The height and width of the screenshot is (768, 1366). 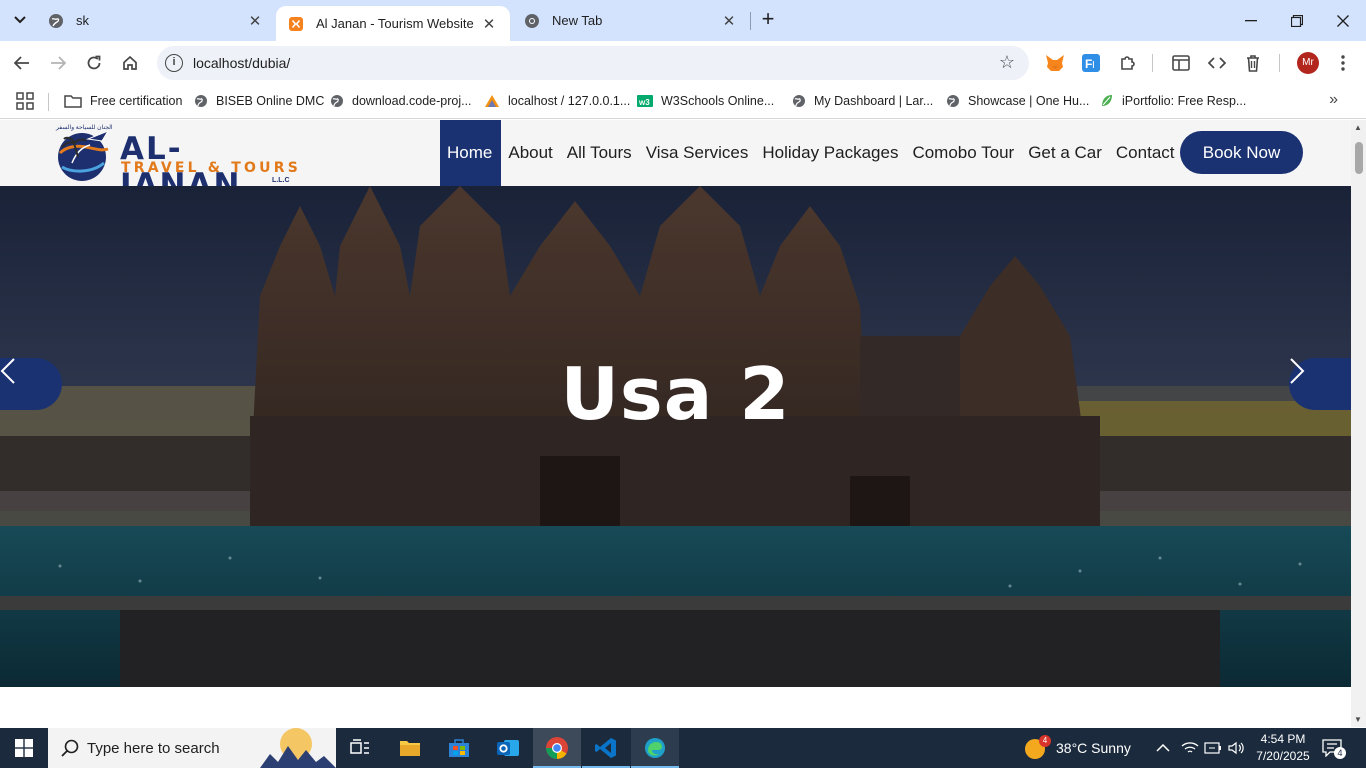 What do you see at coordinates (1181, 63) in the screenshot?
I see `tab-layout-icon` at bounding box center [1181, 63].